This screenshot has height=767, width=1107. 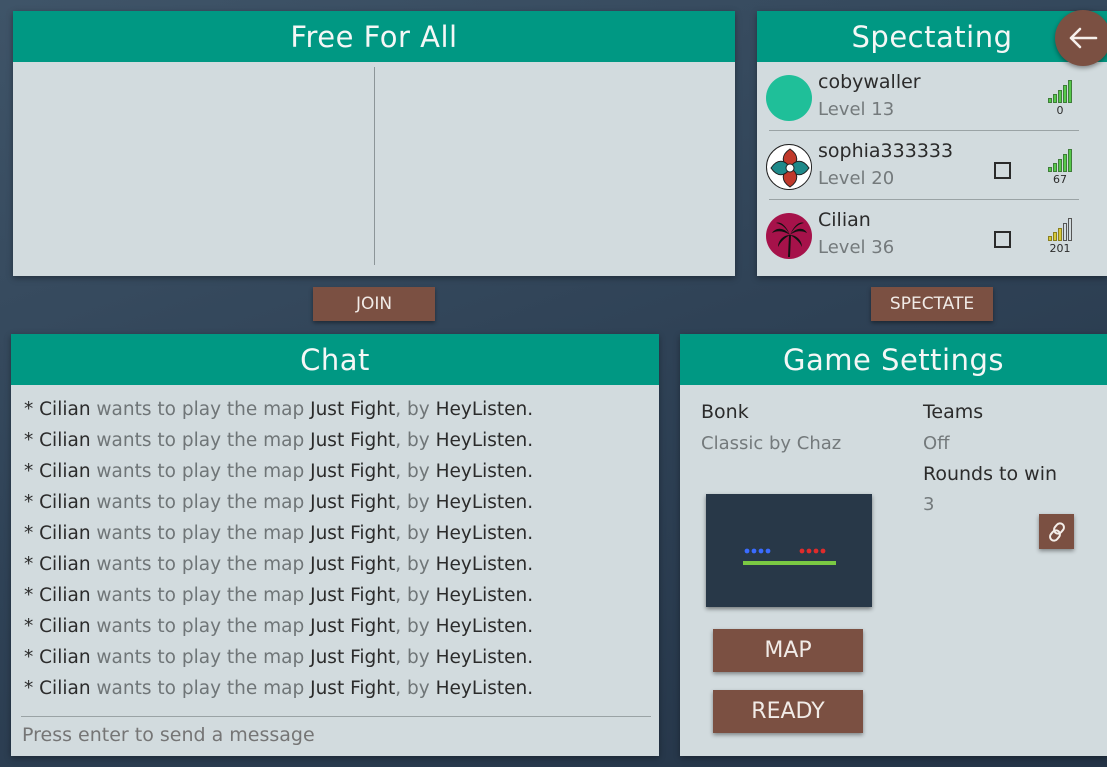 I want to click on free-for-all-title: Free For All, so click(x=374, y=36).